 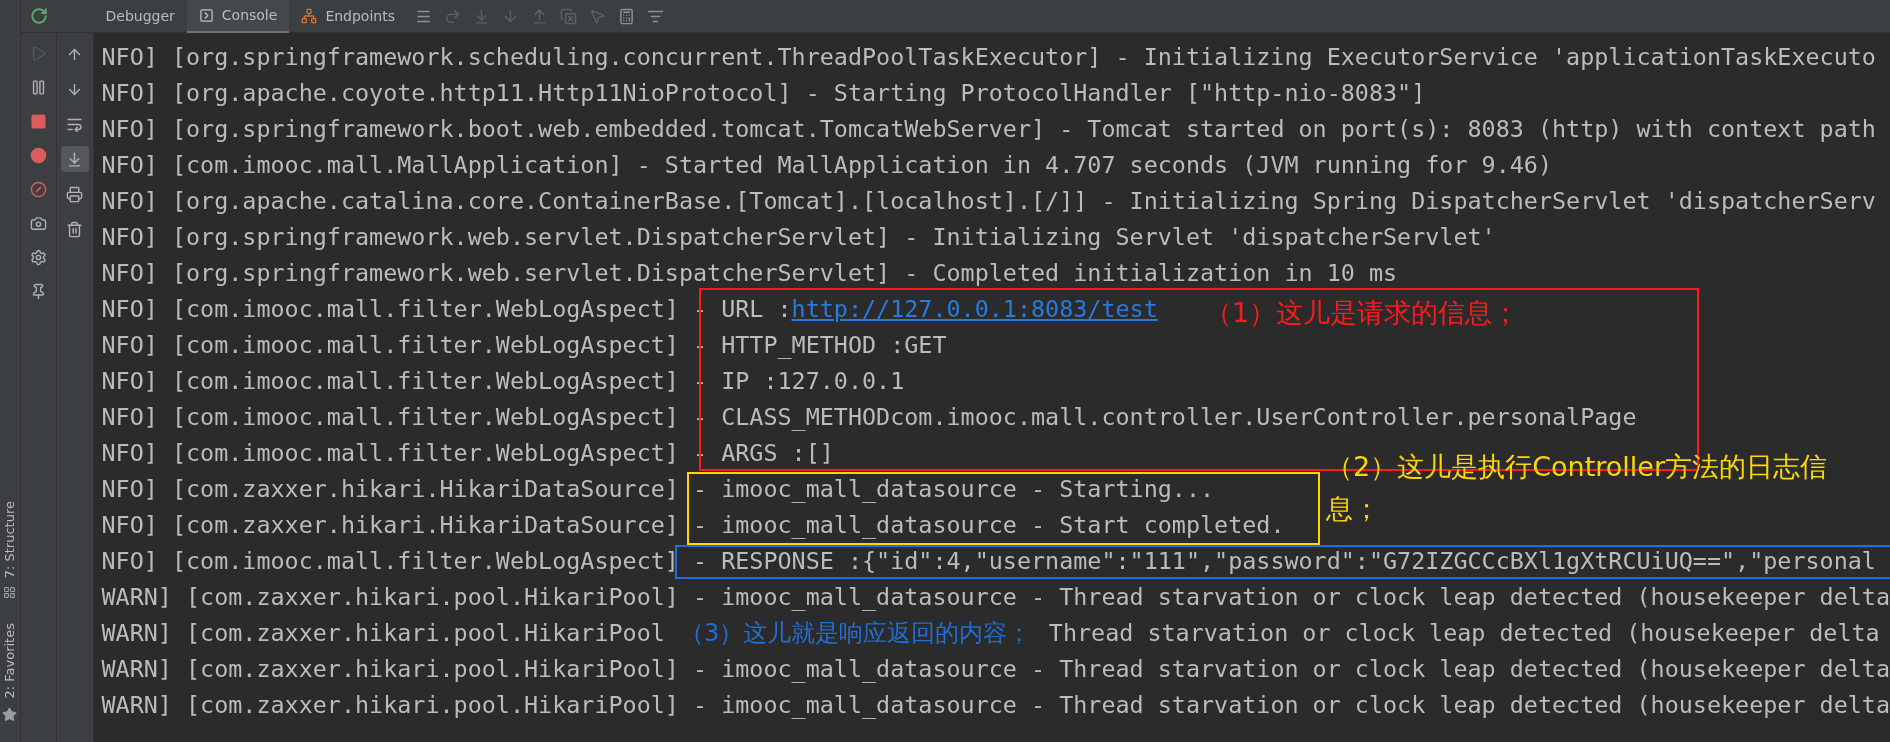 What do you see at coordinates (348, 16) in the screenshot?
I see `tab: Endpoints` at bounding box center [348, 16].